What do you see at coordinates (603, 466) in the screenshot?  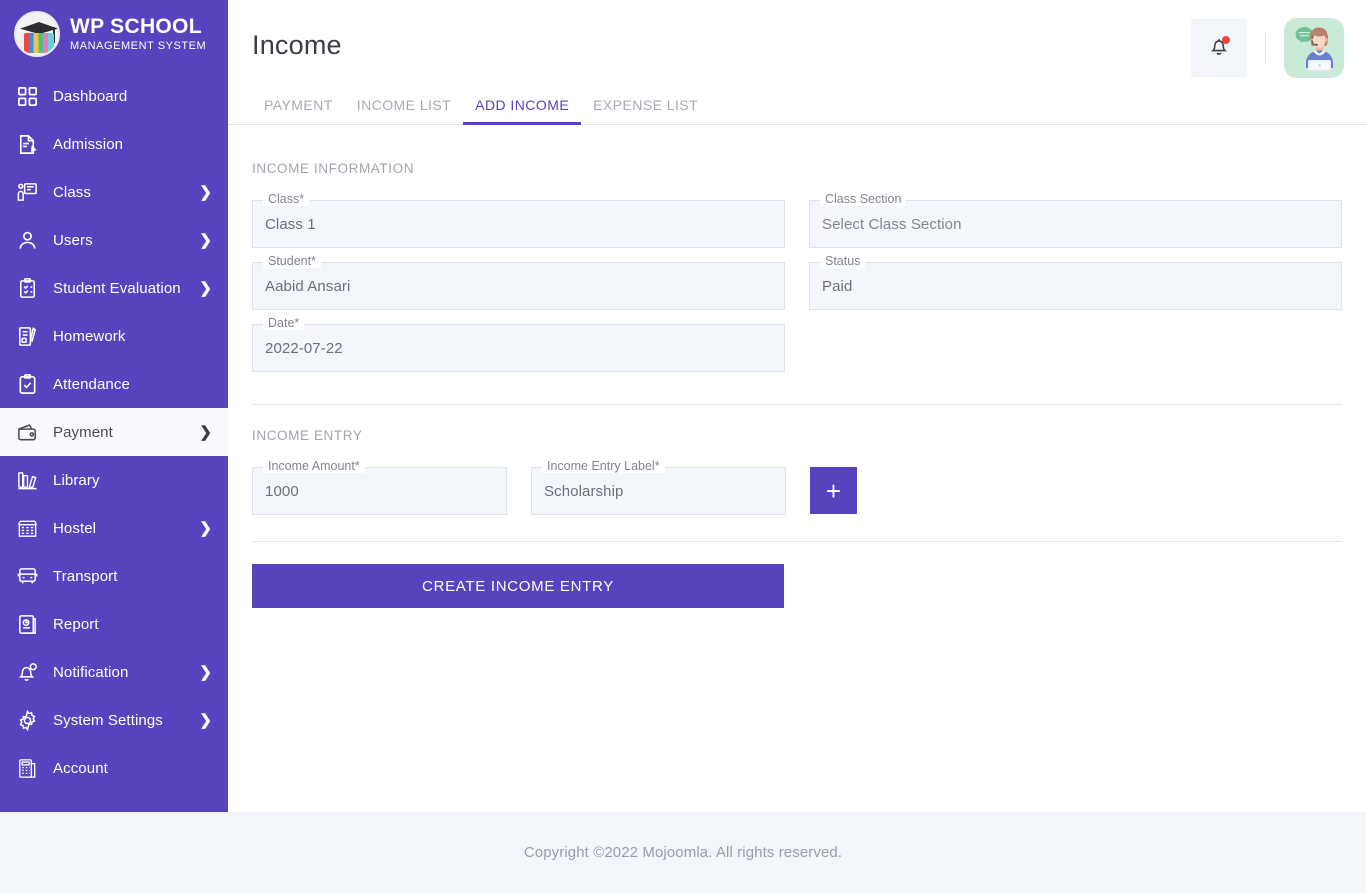 I see `income-entry-label-label: Income Entry Label*` at bounding box center [603, 466].